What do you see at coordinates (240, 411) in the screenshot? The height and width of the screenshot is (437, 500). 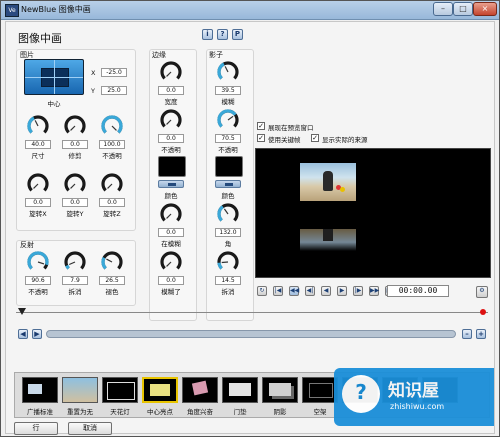 I see `preset-label-5: 门垫` at bounding box center [240, 411].